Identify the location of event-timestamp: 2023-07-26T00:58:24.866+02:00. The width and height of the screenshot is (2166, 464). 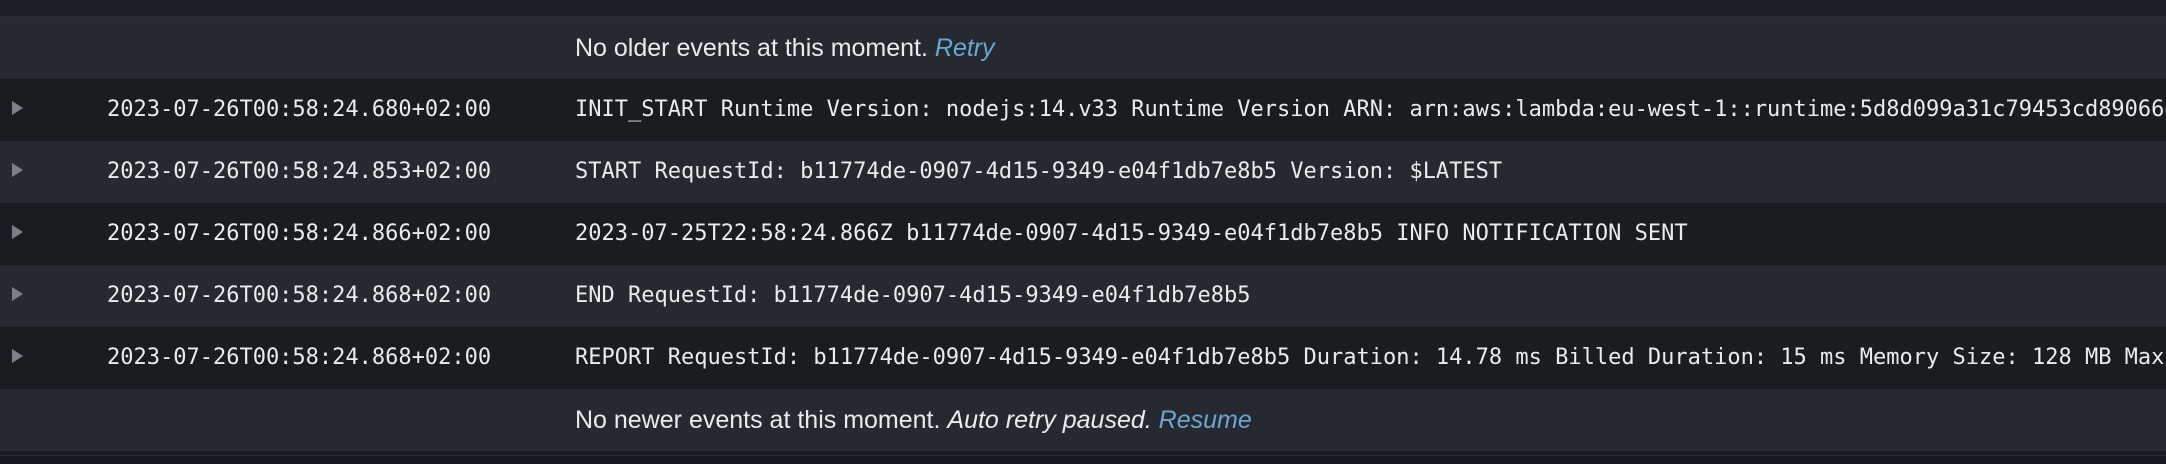
(299, 233).